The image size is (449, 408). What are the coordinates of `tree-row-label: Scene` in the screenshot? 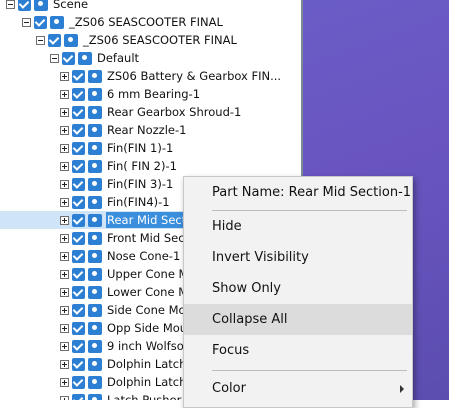 It's located at (71, 5).